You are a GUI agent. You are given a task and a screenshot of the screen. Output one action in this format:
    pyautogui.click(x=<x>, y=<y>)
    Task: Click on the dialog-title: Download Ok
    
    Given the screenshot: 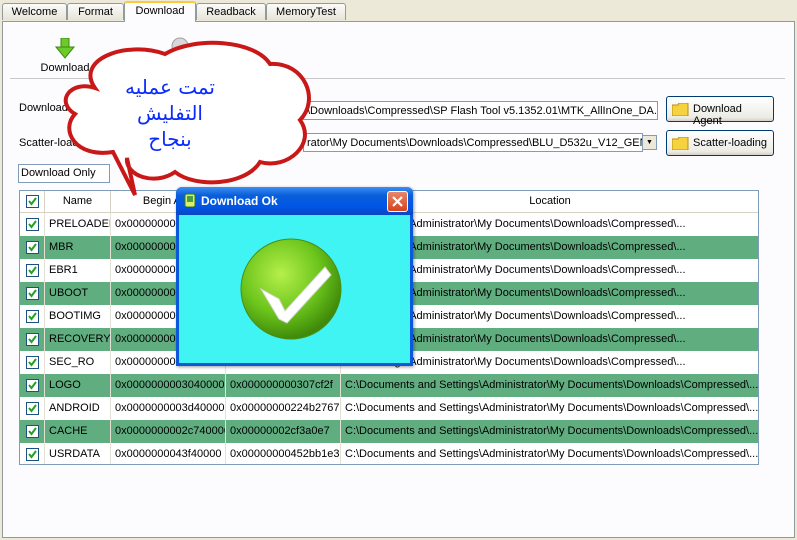 What is the action you would take?
    pyautogui.click(x=239, y=201)
    